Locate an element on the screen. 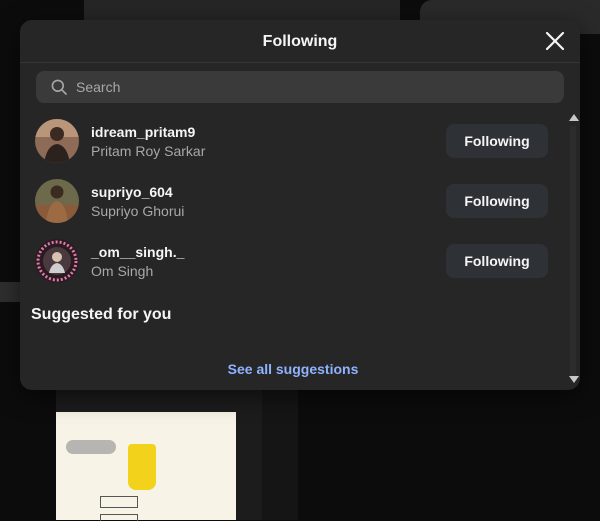 The width and height of the screenshot is (600, 521). scroll-up-arrow-icon is located at coordinates (574, 117).